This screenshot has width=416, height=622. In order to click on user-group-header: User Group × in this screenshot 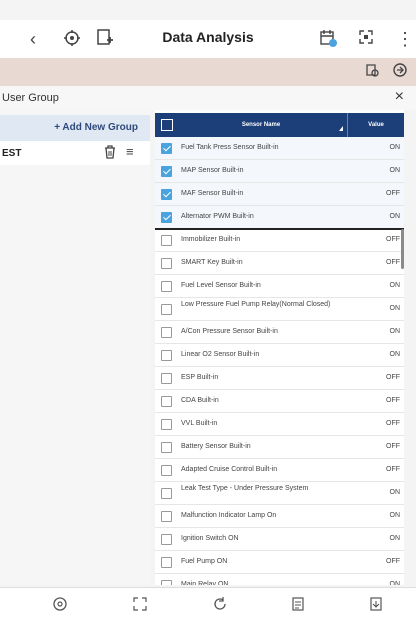, I will do `click(208, 98)`.